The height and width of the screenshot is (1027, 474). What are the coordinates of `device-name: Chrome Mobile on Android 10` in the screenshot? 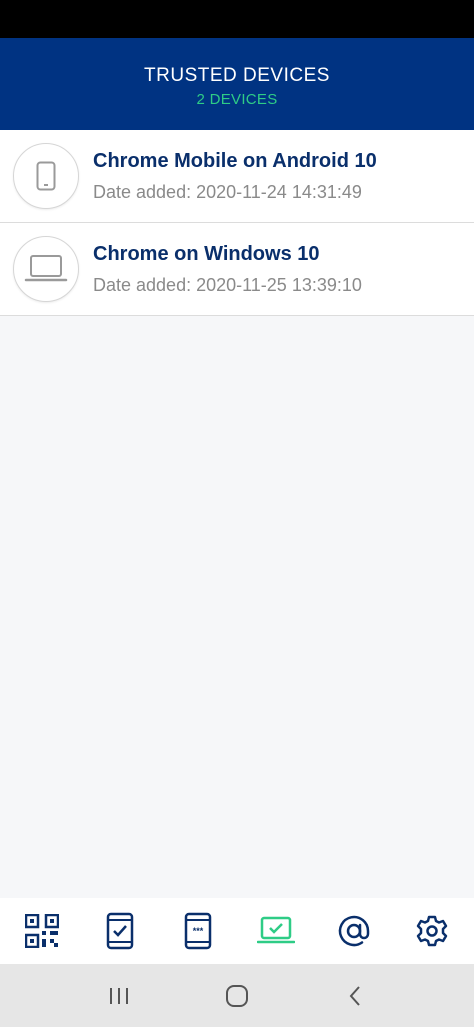 It's located at (235, 160).